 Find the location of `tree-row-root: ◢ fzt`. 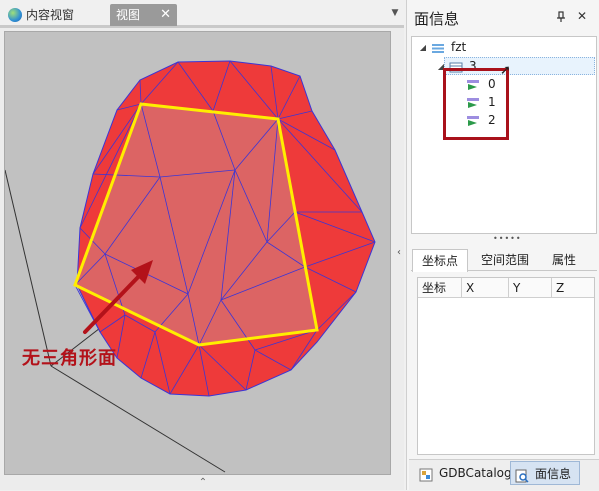

tree-row-root: ◢ fzt is located at coordinates (503, 47).